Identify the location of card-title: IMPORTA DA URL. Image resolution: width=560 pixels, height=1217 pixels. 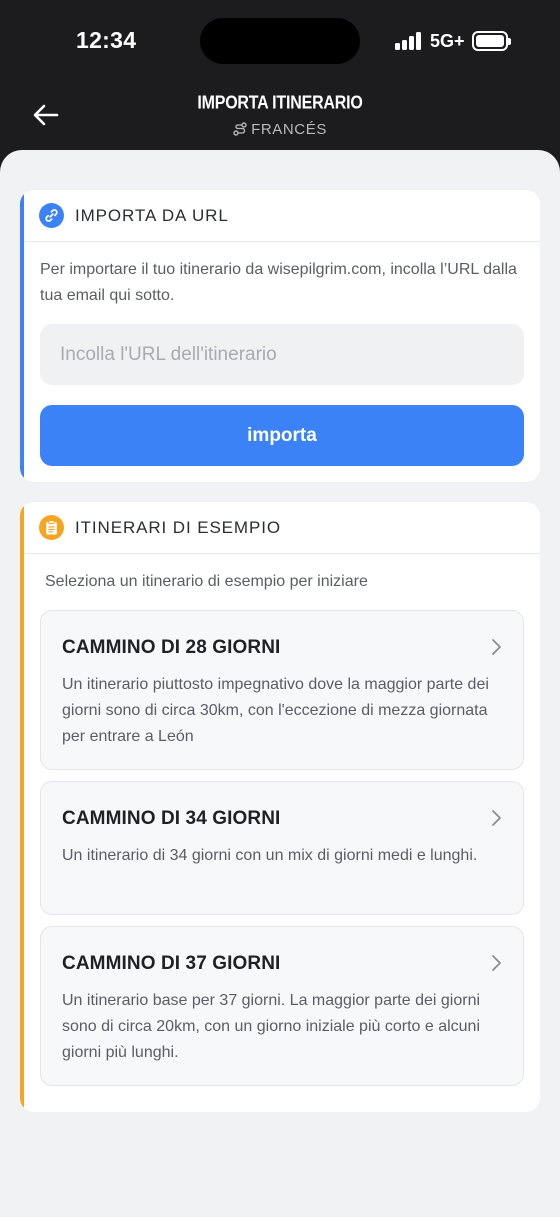
(152, 215).